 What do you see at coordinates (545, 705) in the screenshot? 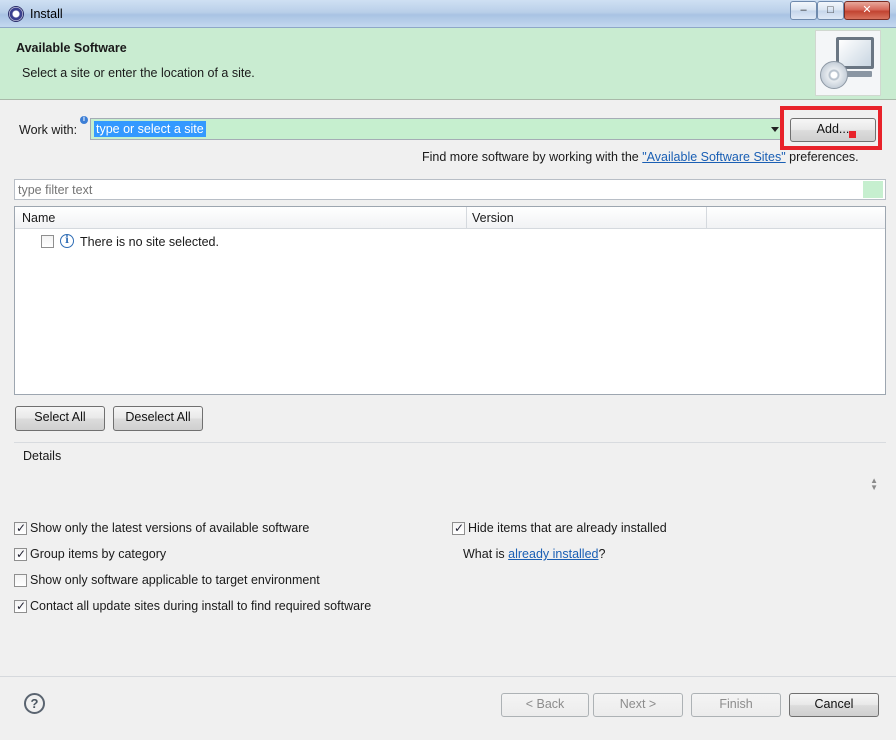
I see `back-button: < Back` at bounding box center [545, 705].